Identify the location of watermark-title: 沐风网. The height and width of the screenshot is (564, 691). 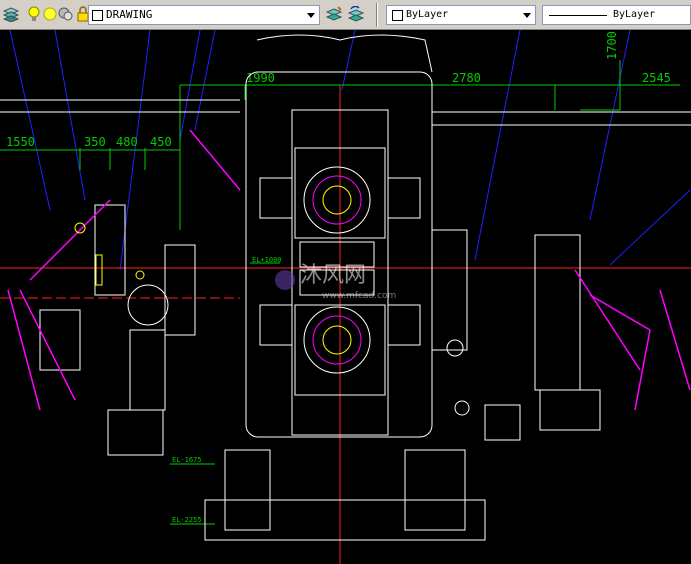
(333, 275).